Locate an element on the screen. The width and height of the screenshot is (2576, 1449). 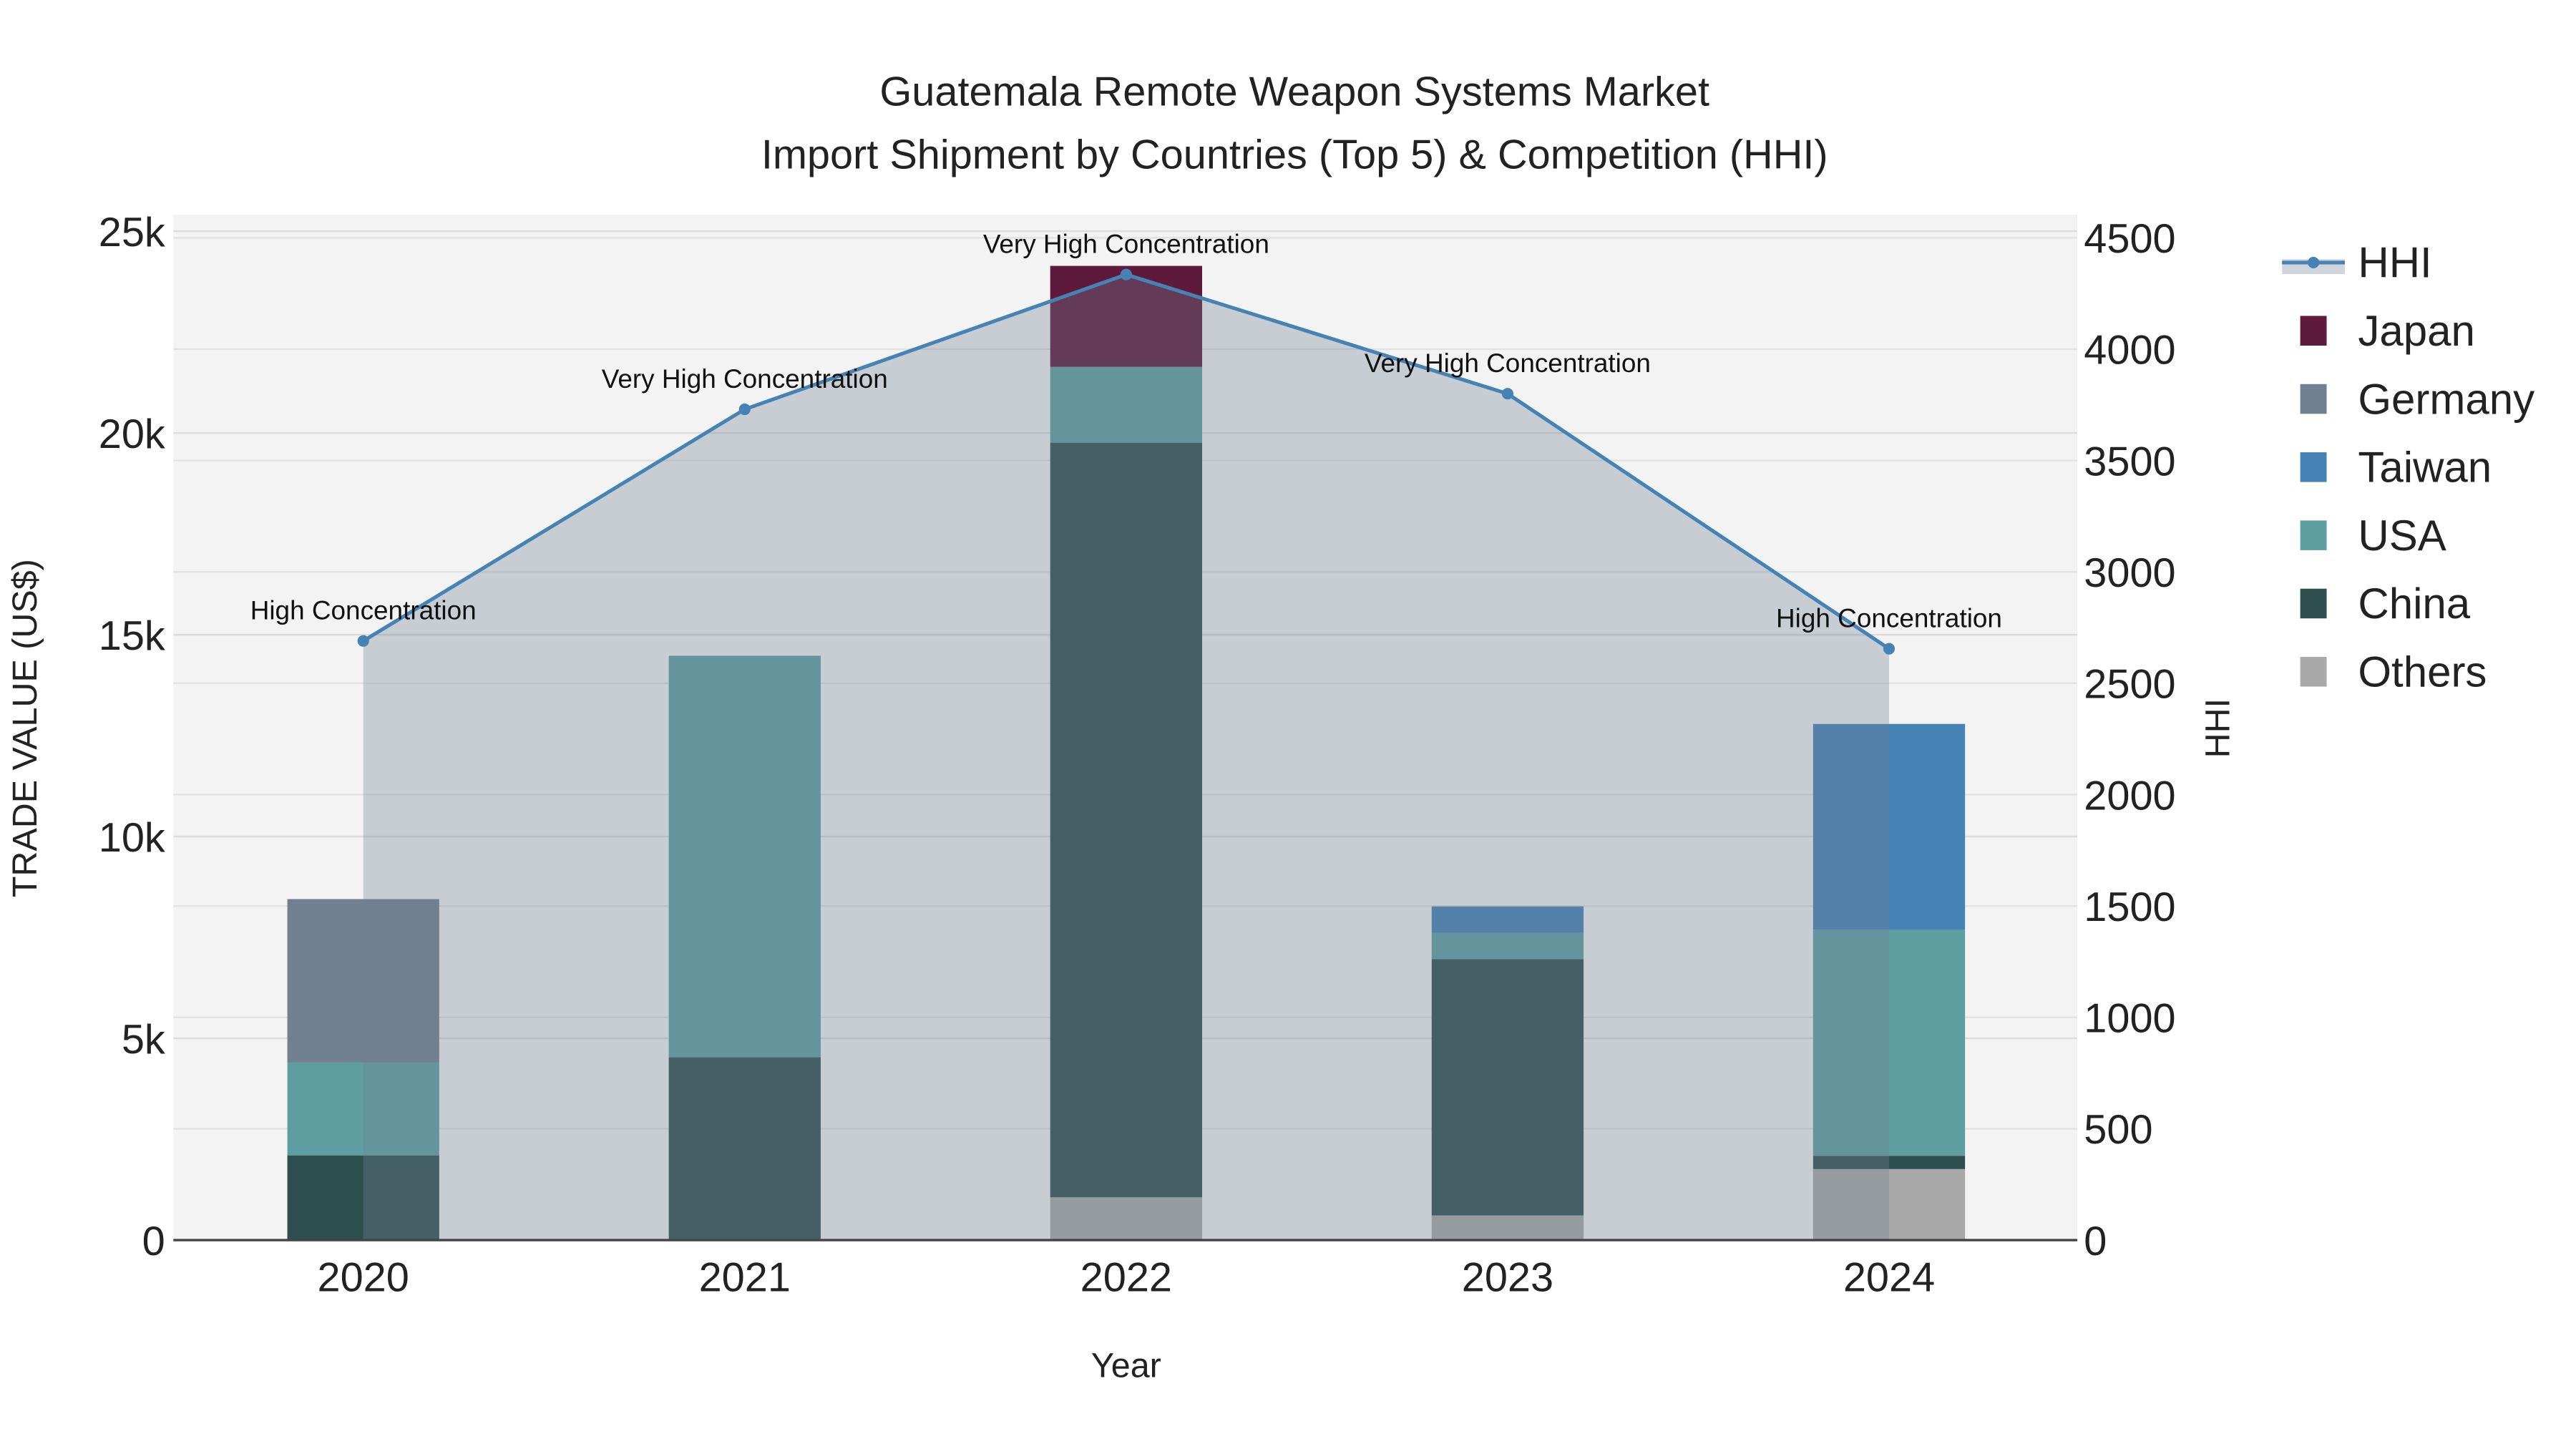
legend-label-taiwan: Taiwan is located at coordinates (2425, 468).